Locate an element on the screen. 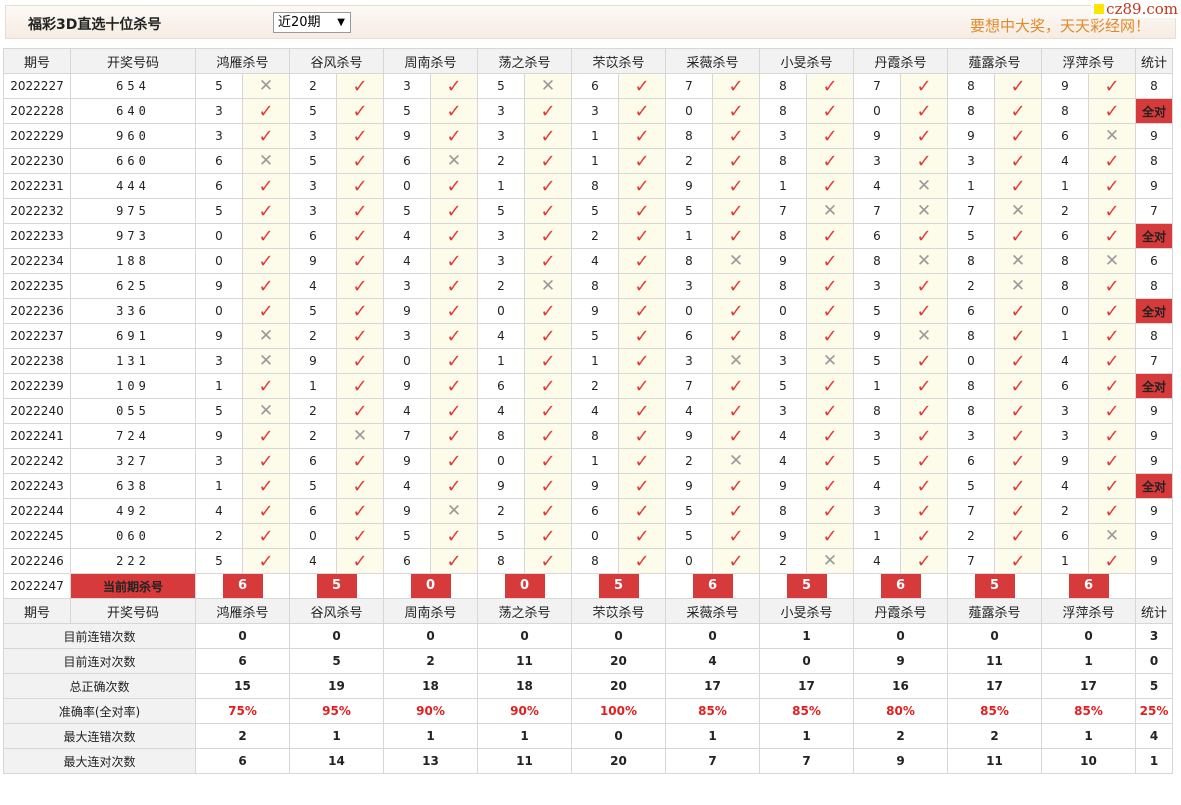  draw-numbers-cell: 492 is located at coordinates (133, 511).